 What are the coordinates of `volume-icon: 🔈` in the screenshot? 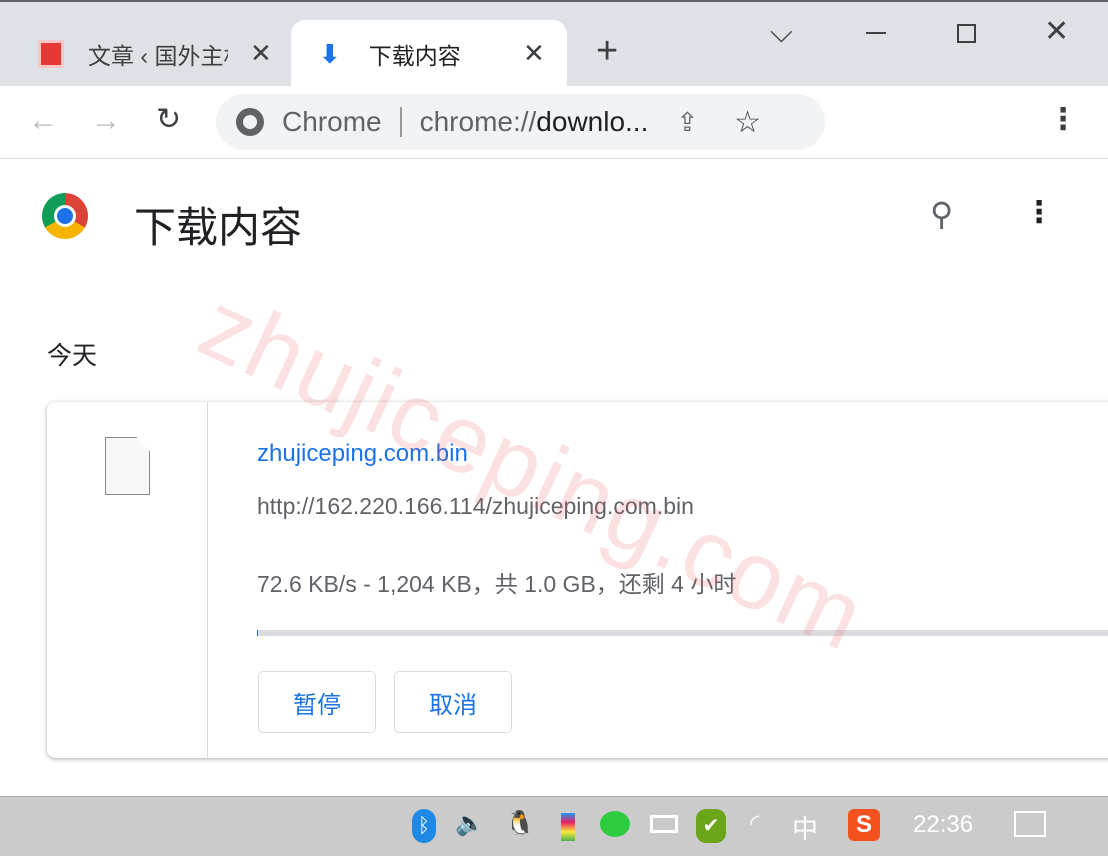 It's located at (470, 823).